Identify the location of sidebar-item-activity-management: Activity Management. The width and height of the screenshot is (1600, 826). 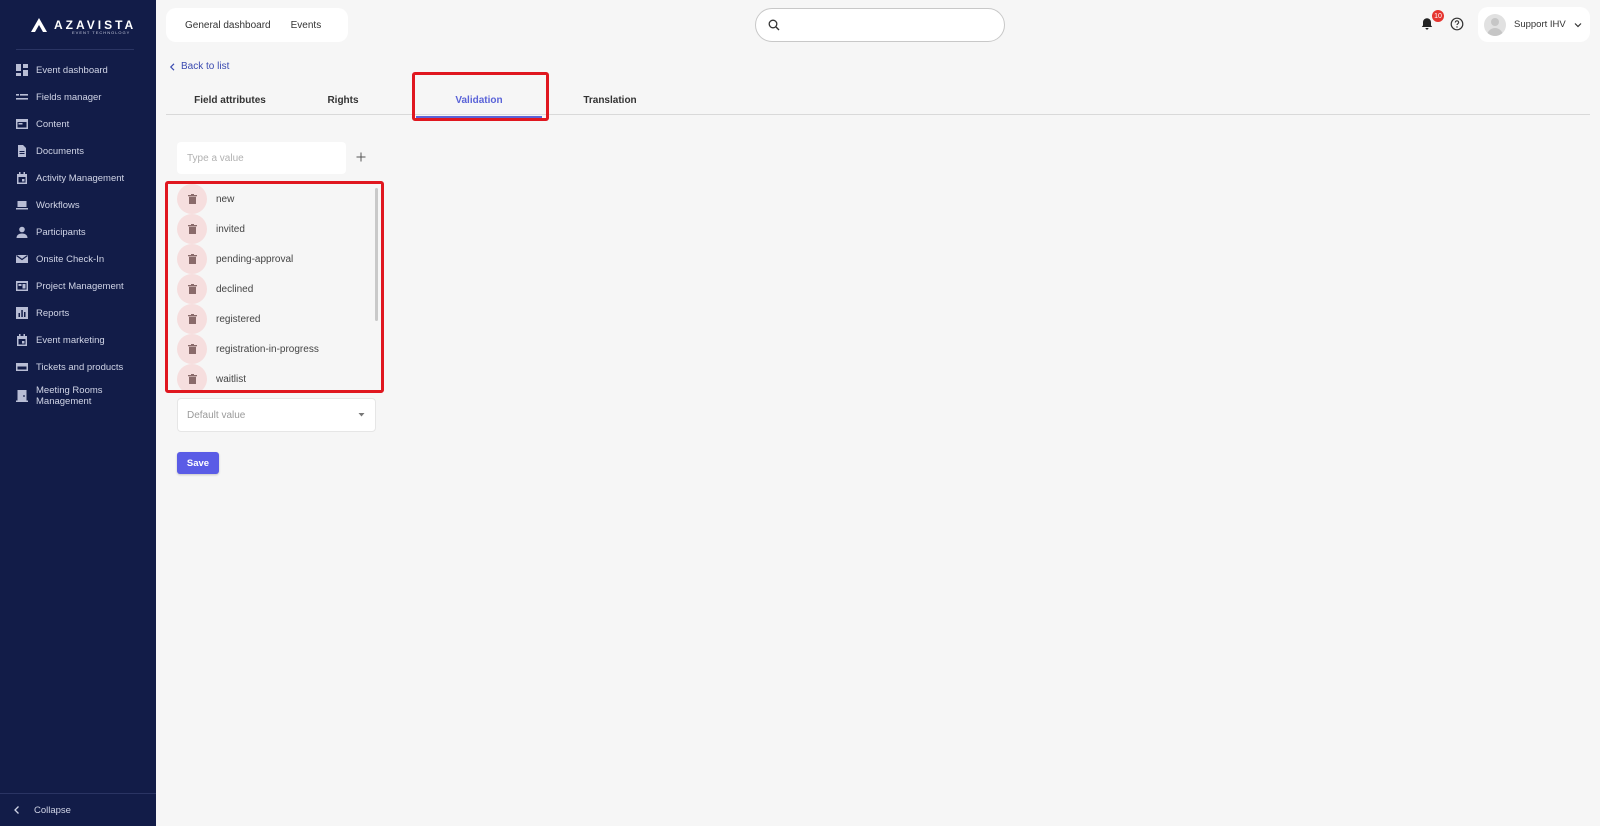
(78, 178).